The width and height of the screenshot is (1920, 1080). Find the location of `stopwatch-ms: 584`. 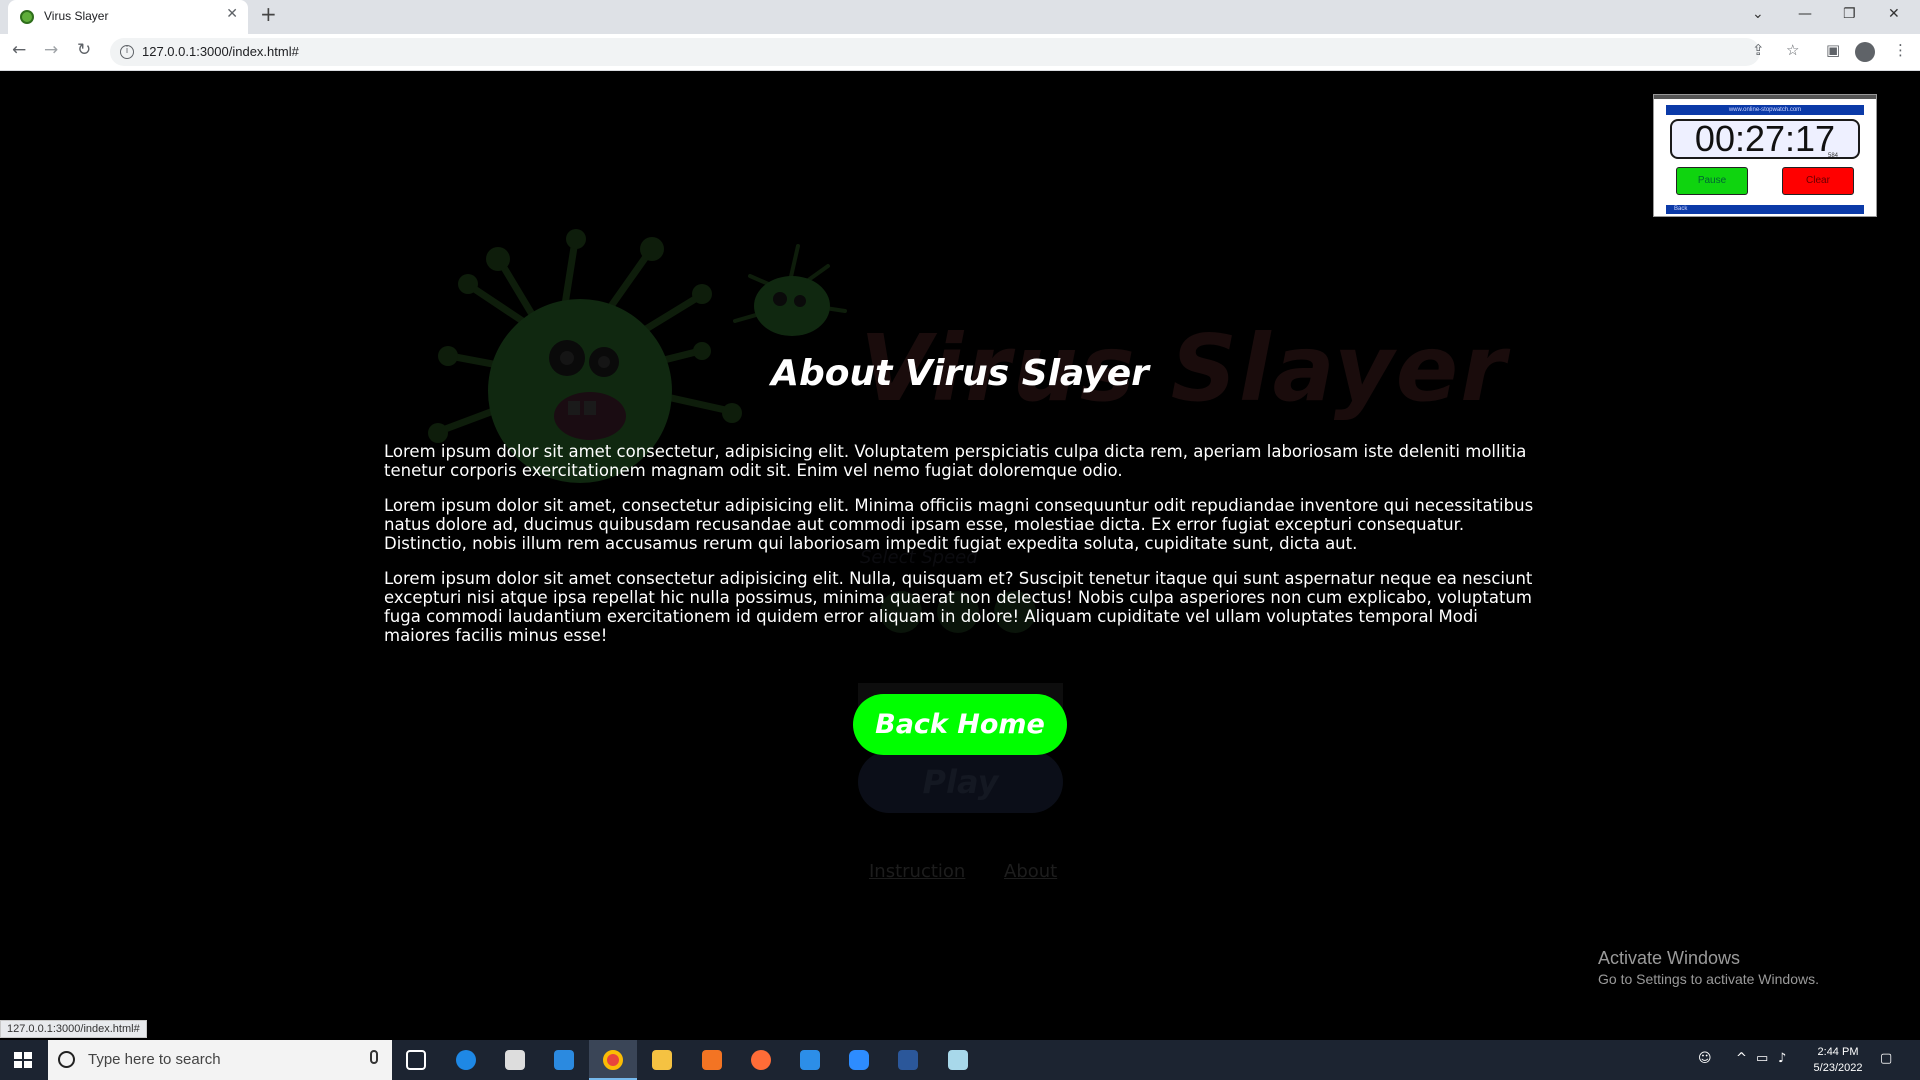

stopwatch-ms: 584 is located at coordinates (1833, 156).